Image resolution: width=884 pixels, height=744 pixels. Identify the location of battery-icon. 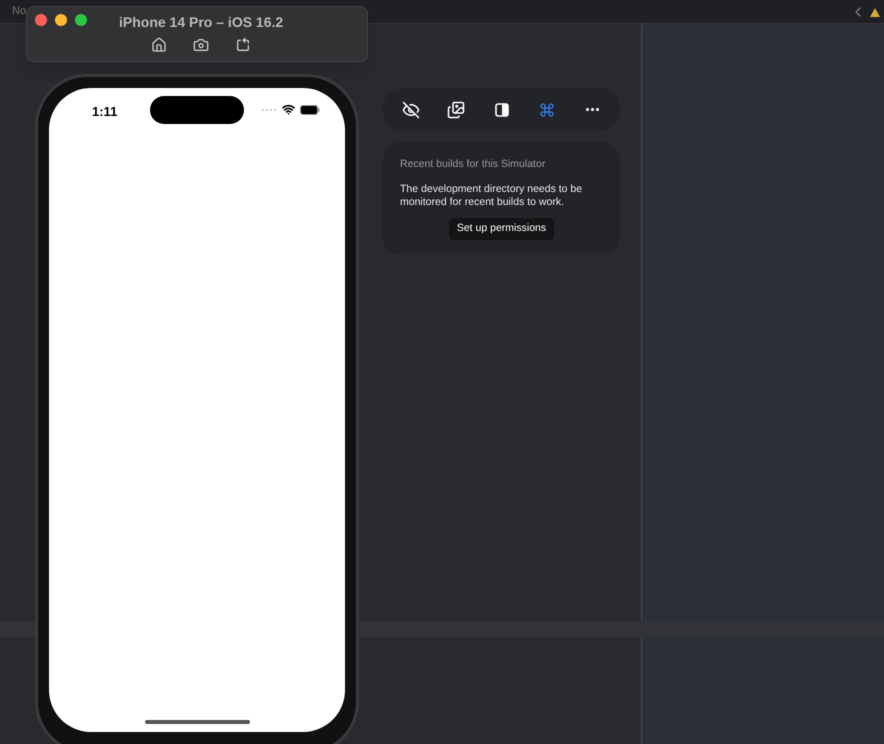
(310, 109).